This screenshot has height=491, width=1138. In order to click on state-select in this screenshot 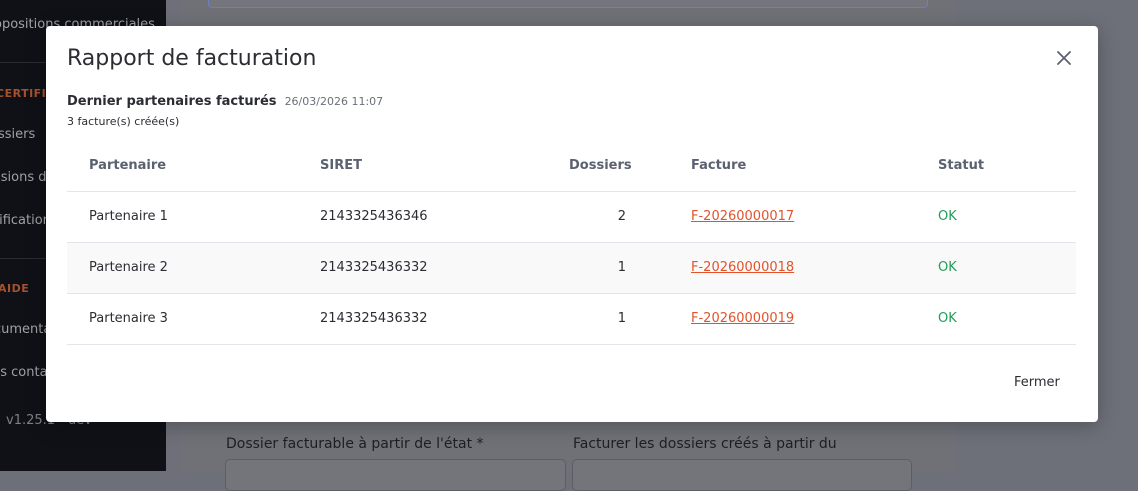, I will do `click(395, 475)`.